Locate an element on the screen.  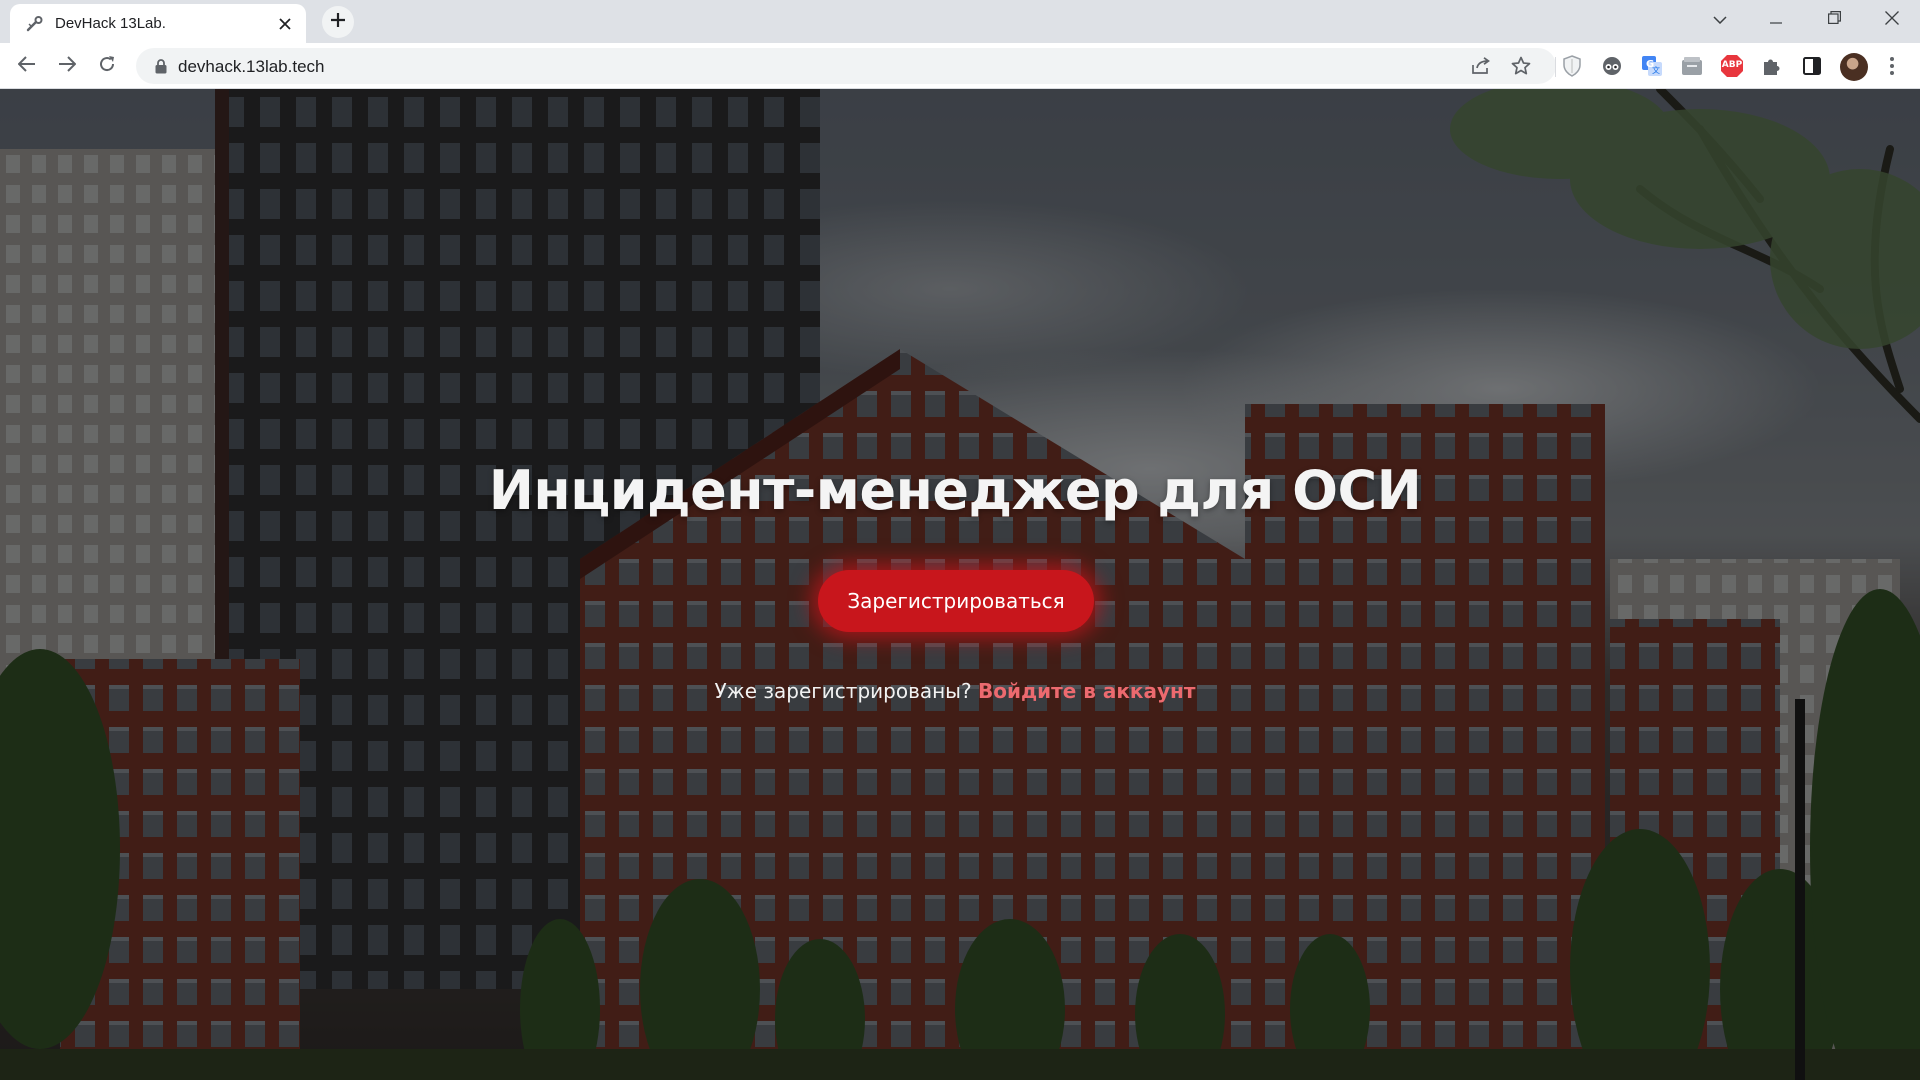
wallet-extension-icon is located at coordinates (1692, 66).